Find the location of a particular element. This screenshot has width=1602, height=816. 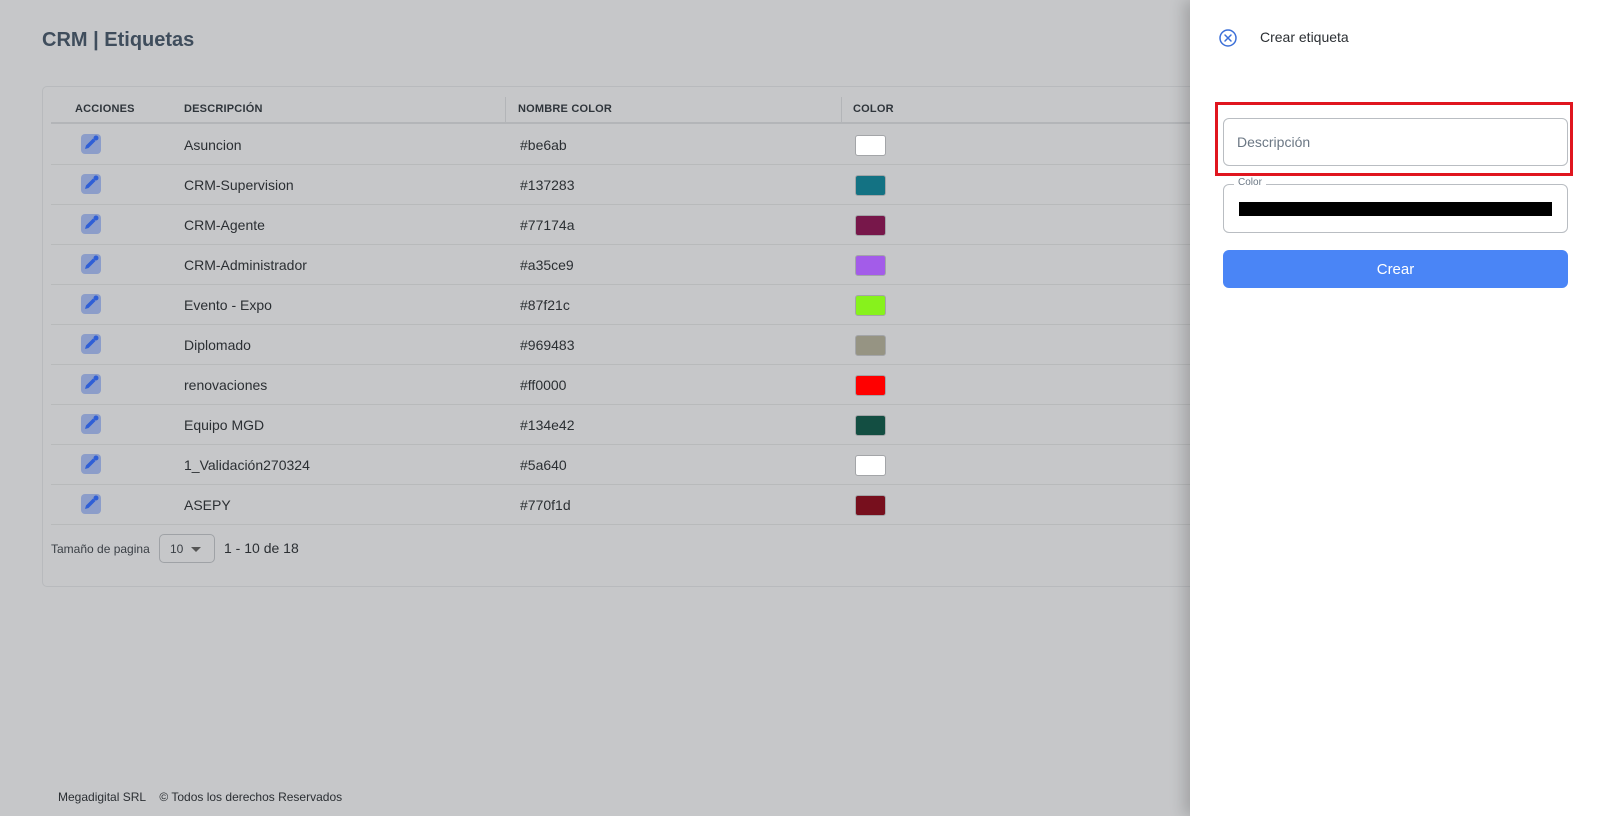

footer-company: Megadigital SRL is located at coordinates (102, 797).